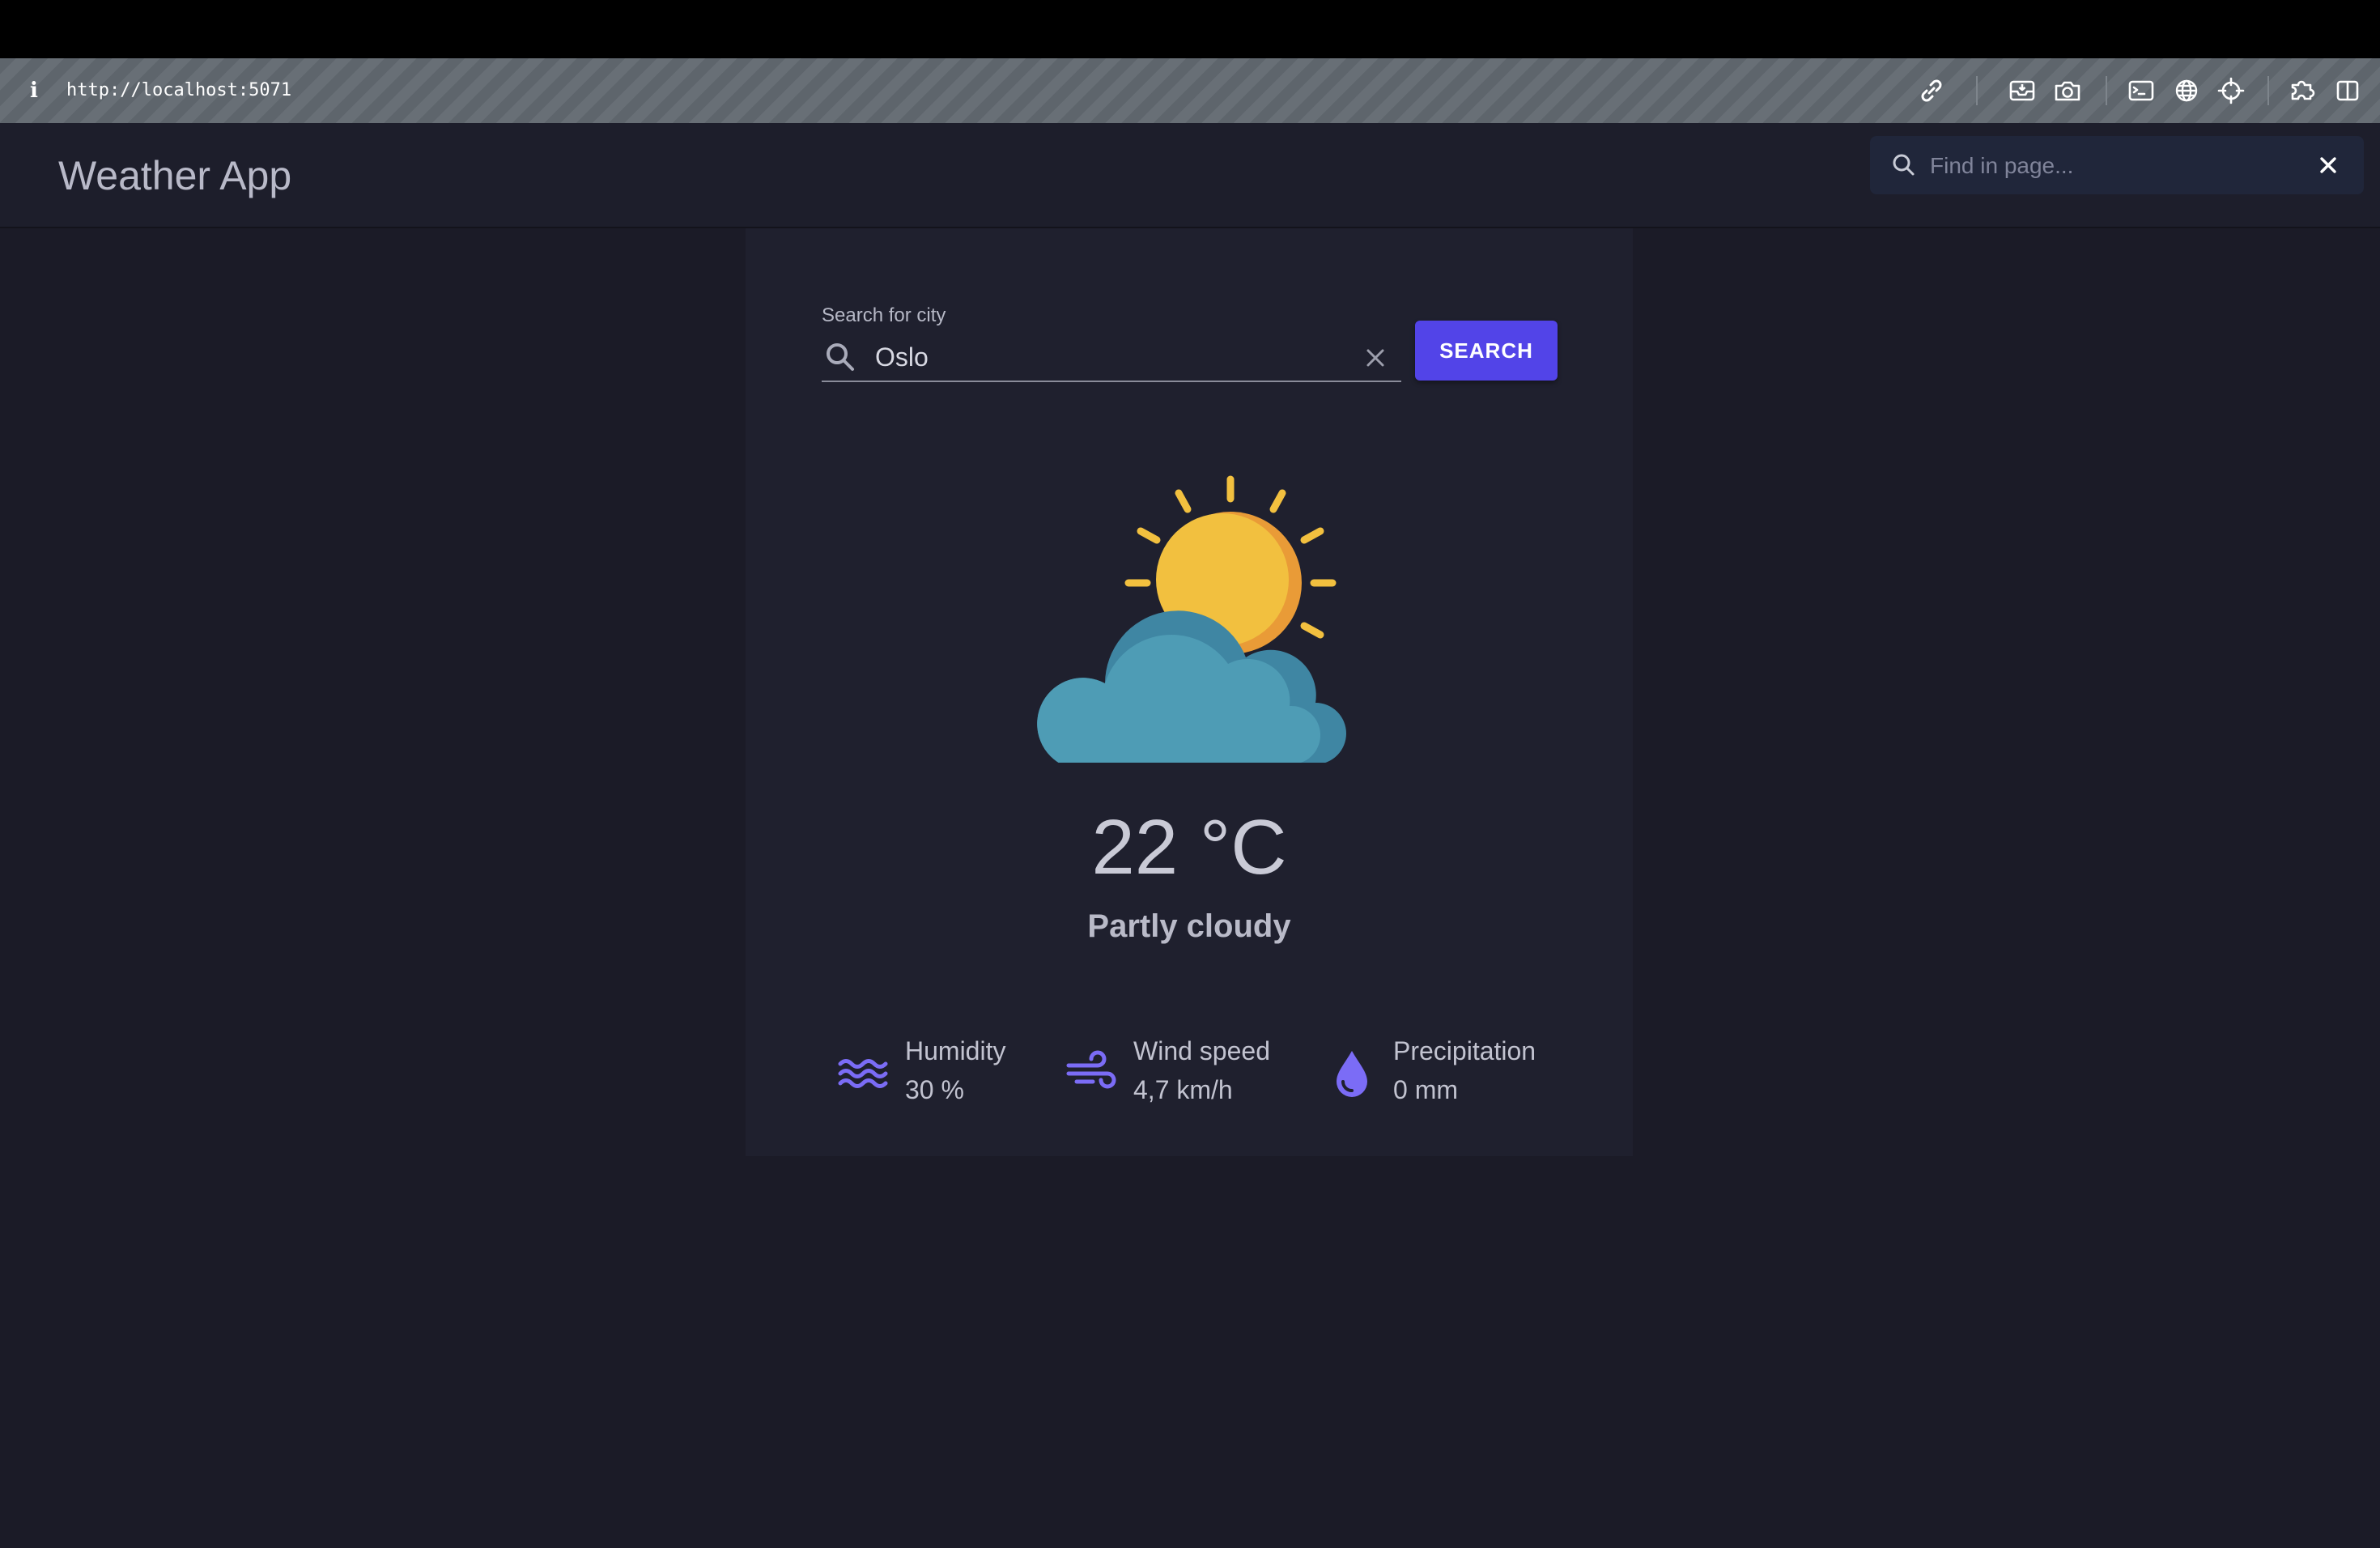 The height and width of the screenshot is (1548, 2380). I want to click on find-in-page-input, so click(2116, 166).